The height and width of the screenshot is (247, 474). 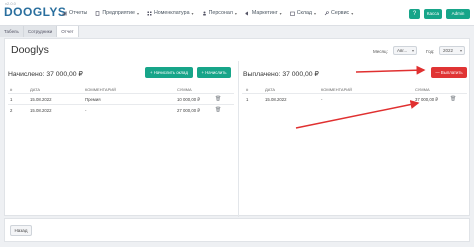 What do you see at coordinates (292, 13) in the screenshot?
I see `box-icon` at bounding box center [292, 13].